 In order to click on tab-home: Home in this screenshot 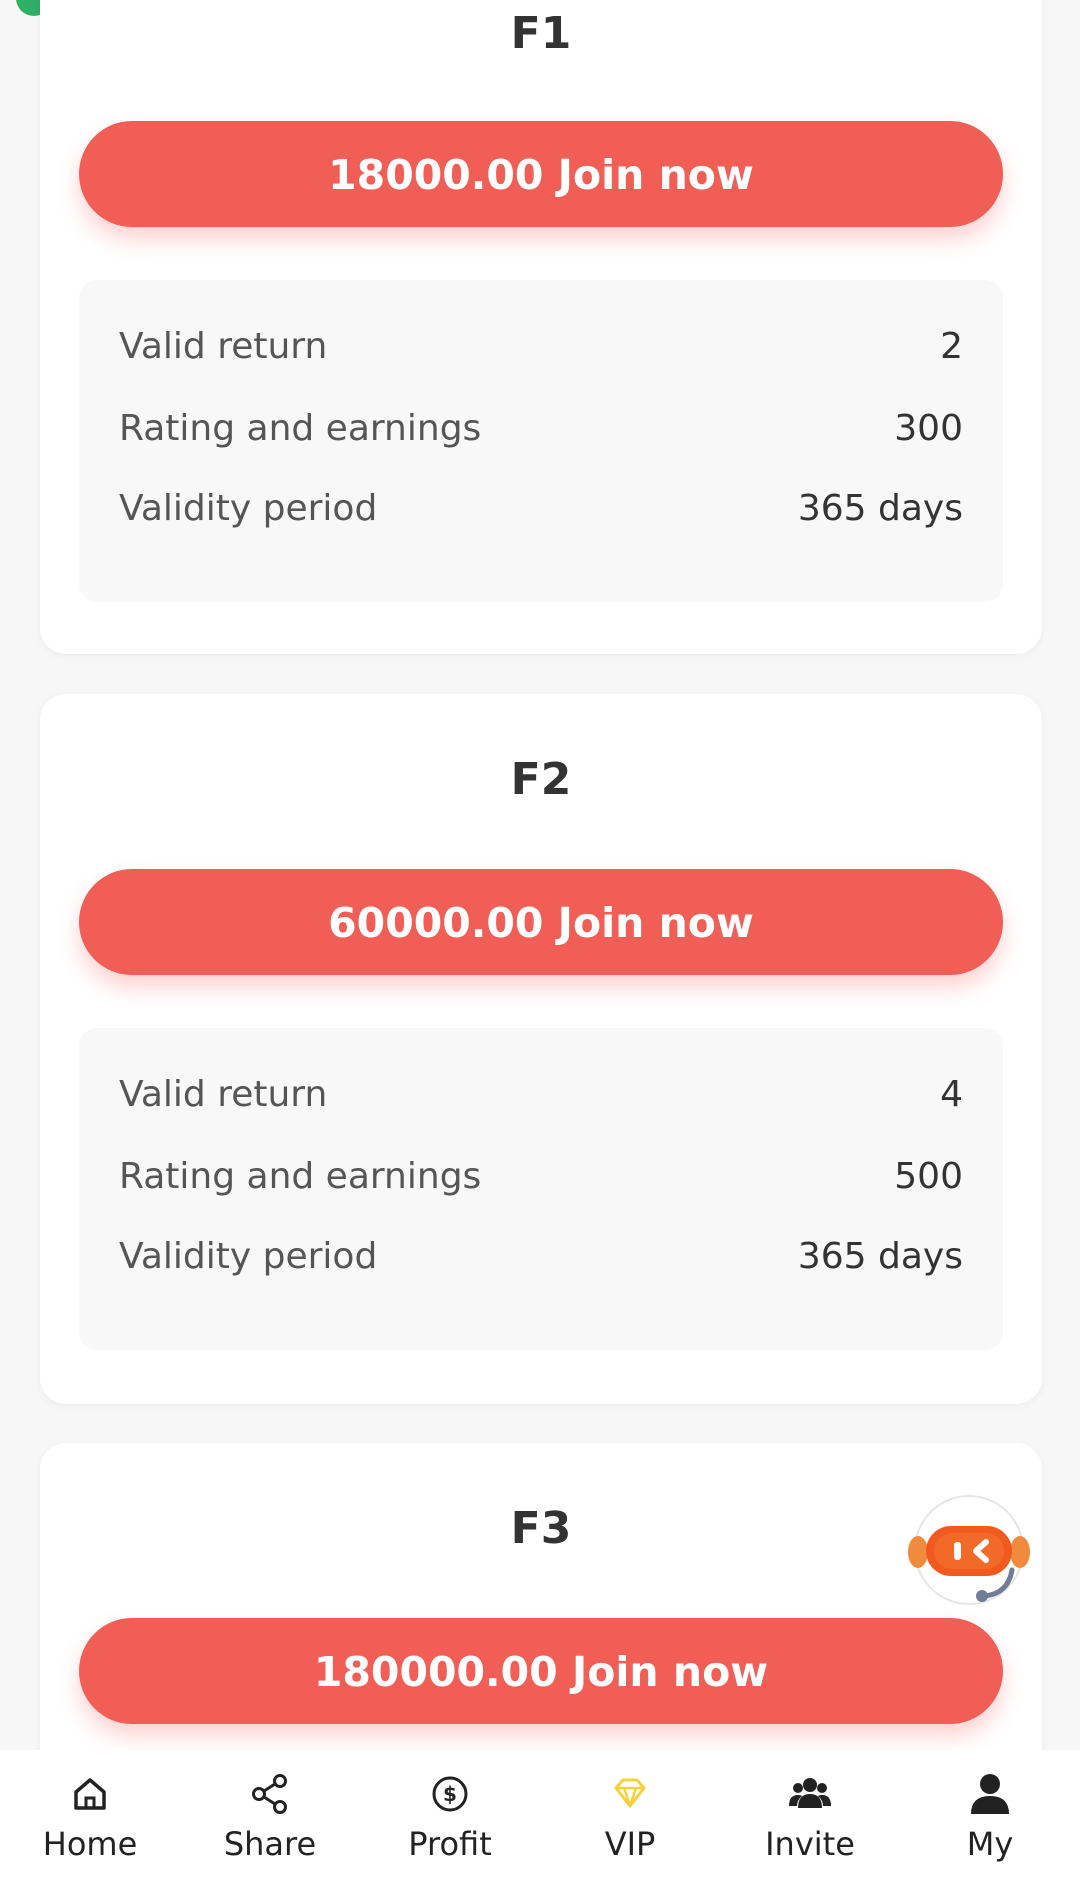, I will do `click(90, 1813)`.